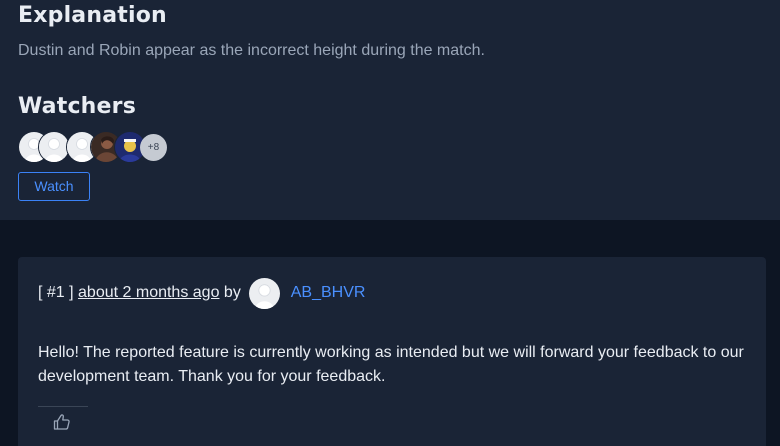 Image resolution: width=780 pixels, height=446 pixels. I want to click on comment-number: [ #1 ], so click(56, 292).